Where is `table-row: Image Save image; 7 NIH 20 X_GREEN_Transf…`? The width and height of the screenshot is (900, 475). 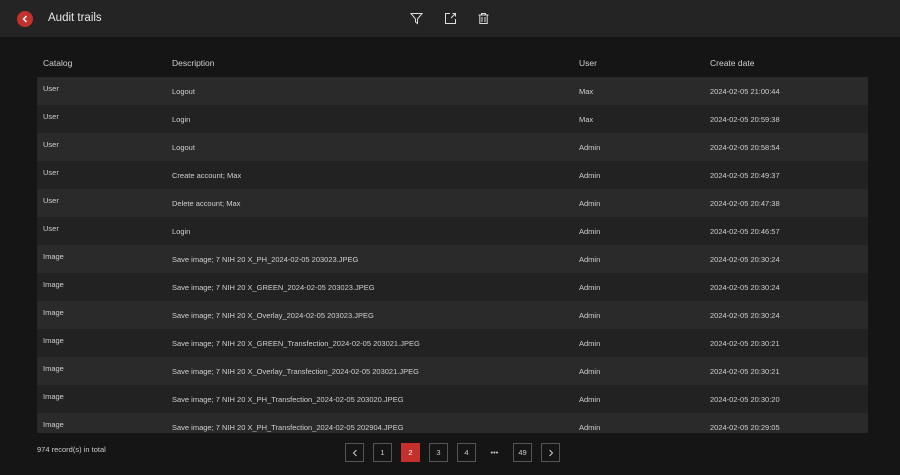
table-row: Image Save image; 7 NIH 20 X_GREEN_Transf… is located at coordinates (452, 343).